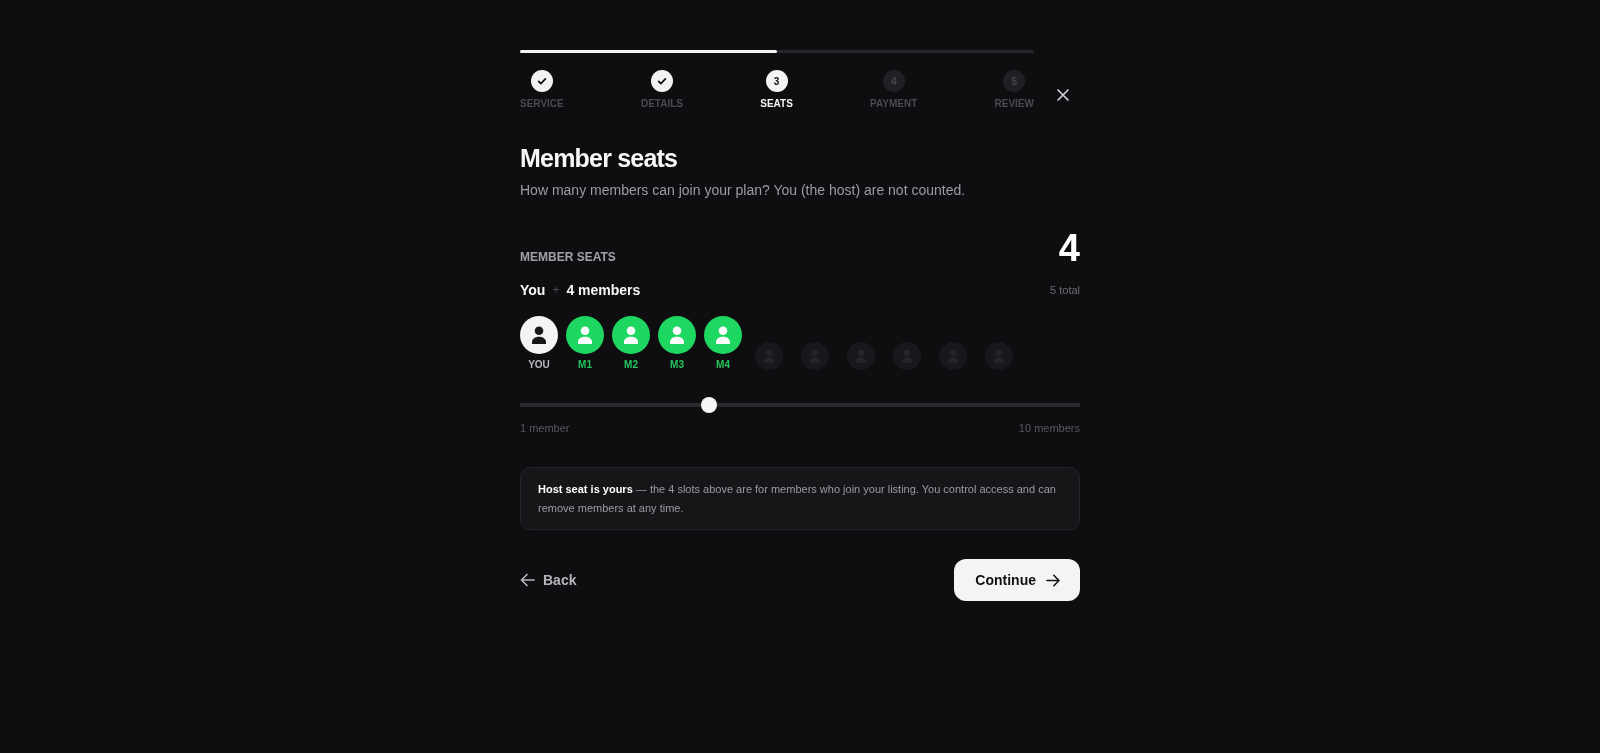  Describe the element at coordinates (585, 365) in the screenshot. I see `seat-label: M1` at that location.